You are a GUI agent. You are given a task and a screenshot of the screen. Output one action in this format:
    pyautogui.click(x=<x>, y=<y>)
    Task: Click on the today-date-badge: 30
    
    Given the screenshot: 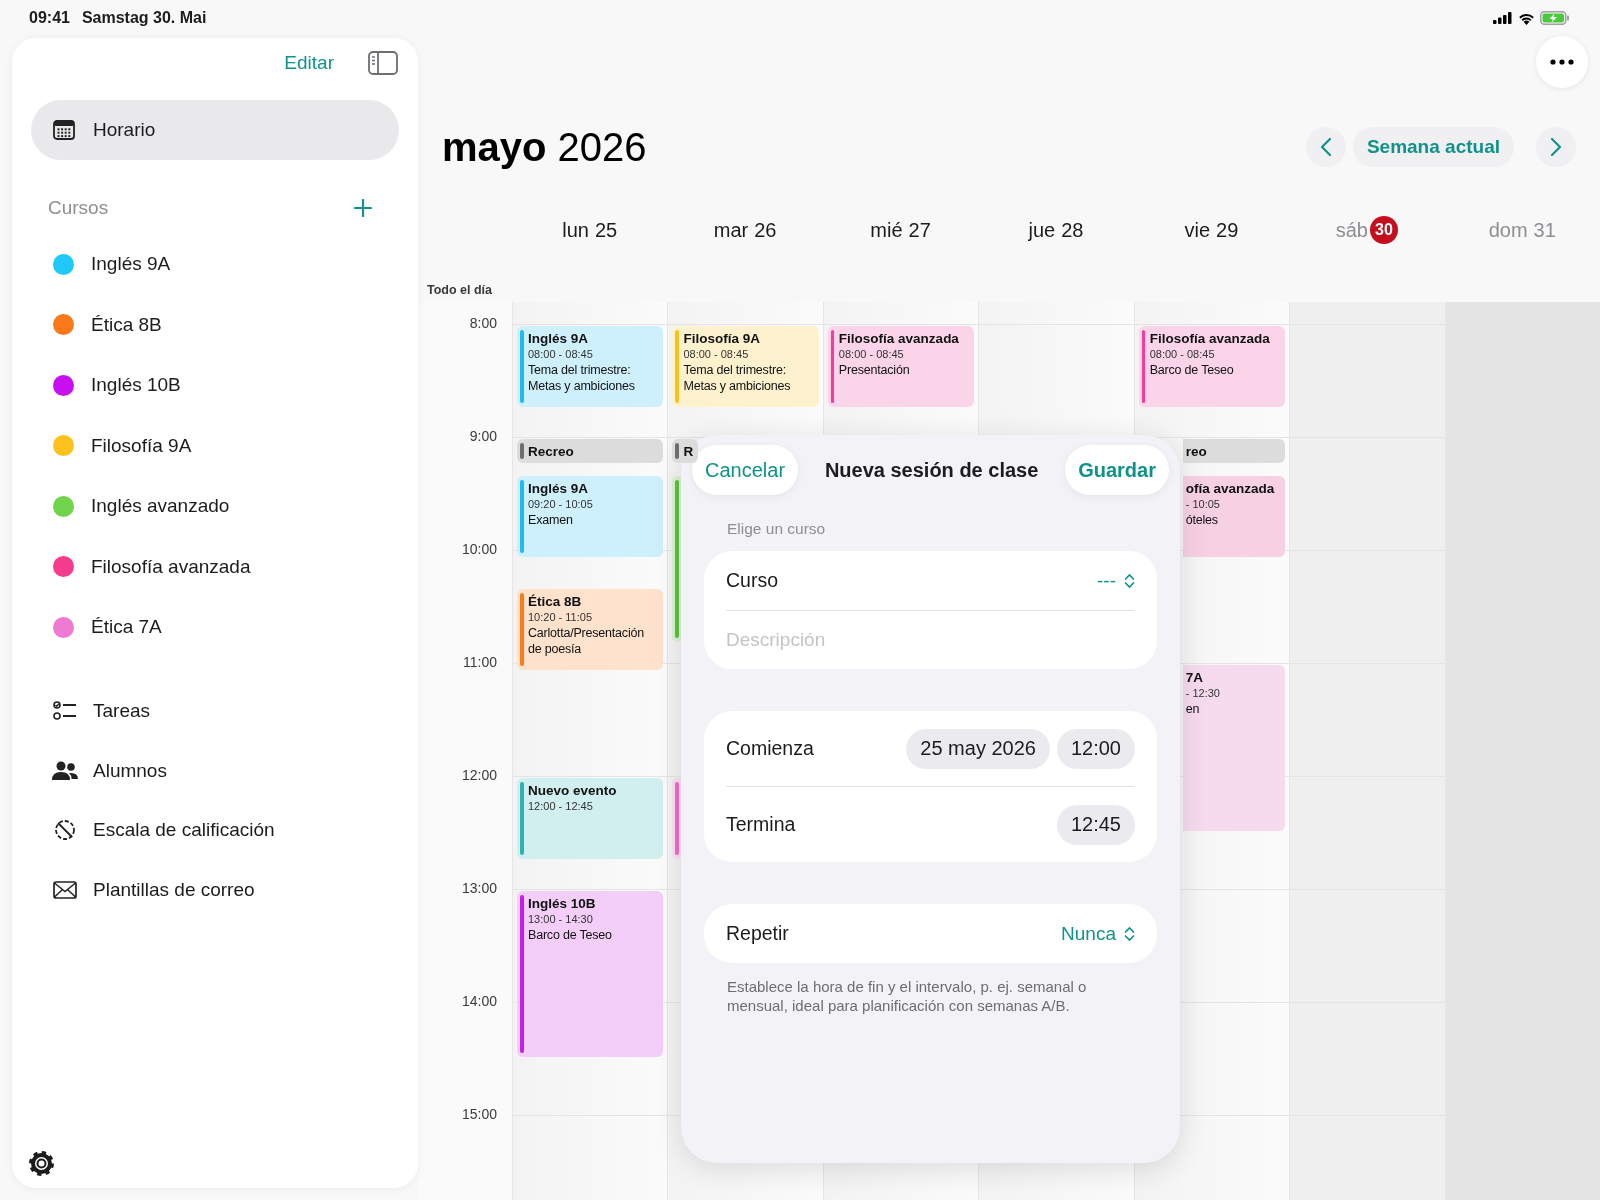 What is the action you would take?
    pyautogui.click(x=1383, y=230)
    